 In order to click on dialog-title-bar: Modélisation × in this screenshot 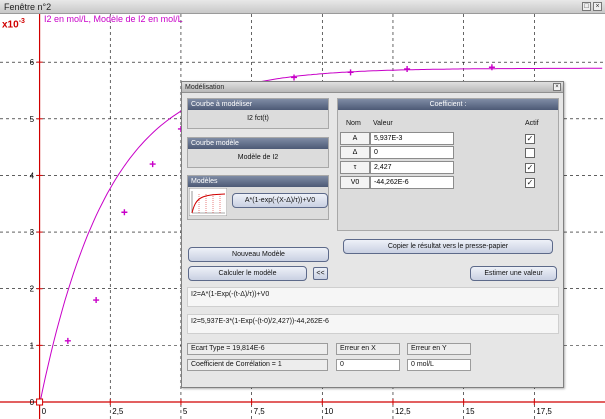, I will do `click(372, 87)`.